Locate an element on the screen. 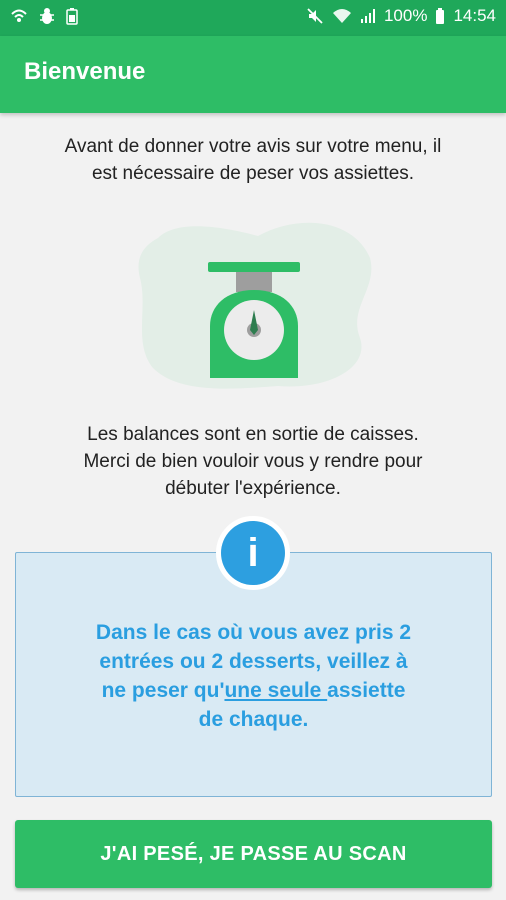 The width and height of the screenshot is (506, 900). clock: 14:54 is located at coordinates (474, 15).